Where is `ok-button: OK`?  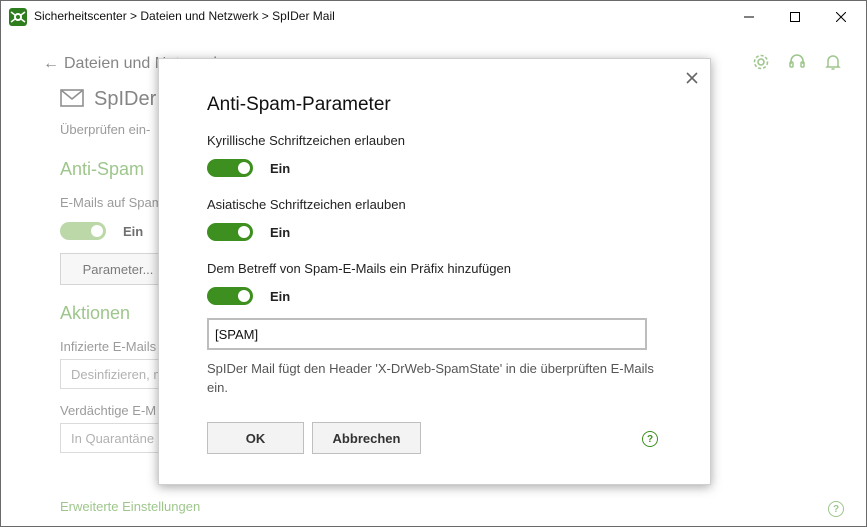
ok-button: OK is located at coordinates (255, 438).